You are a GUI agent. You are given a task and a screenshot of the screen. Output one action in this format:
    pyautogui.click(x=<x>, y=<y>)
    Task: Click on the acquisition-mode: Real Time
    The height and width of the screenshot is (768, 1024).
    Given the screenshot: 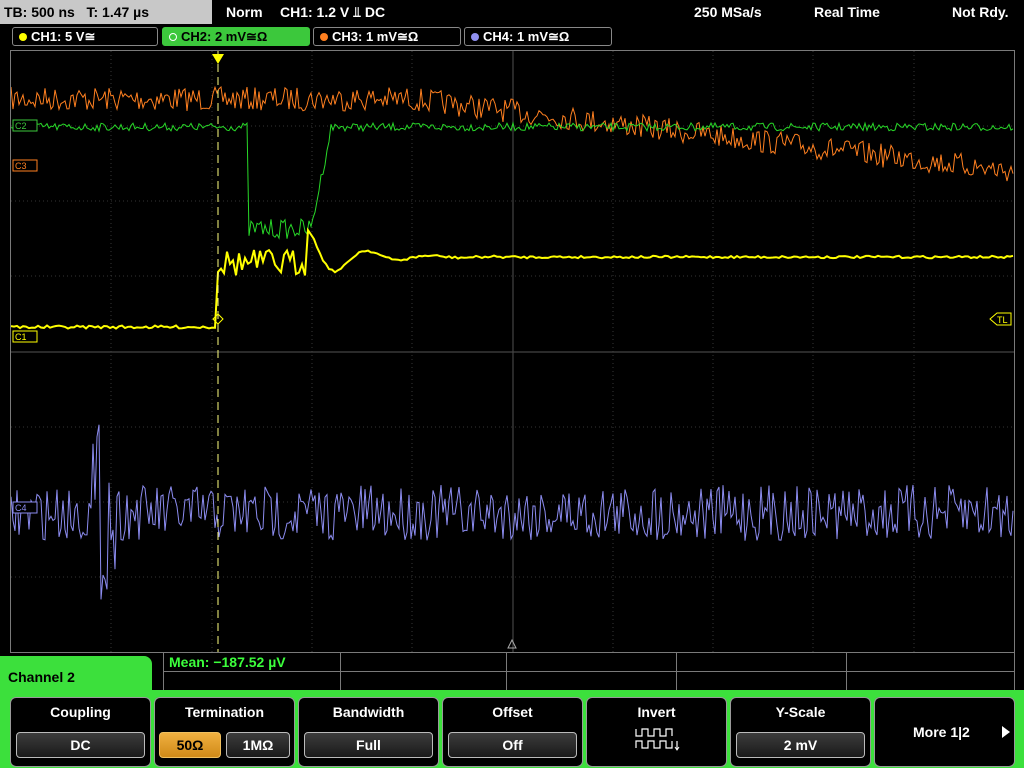 What is the action you would take?
    pyautogui.click(x=847, y=12)
    